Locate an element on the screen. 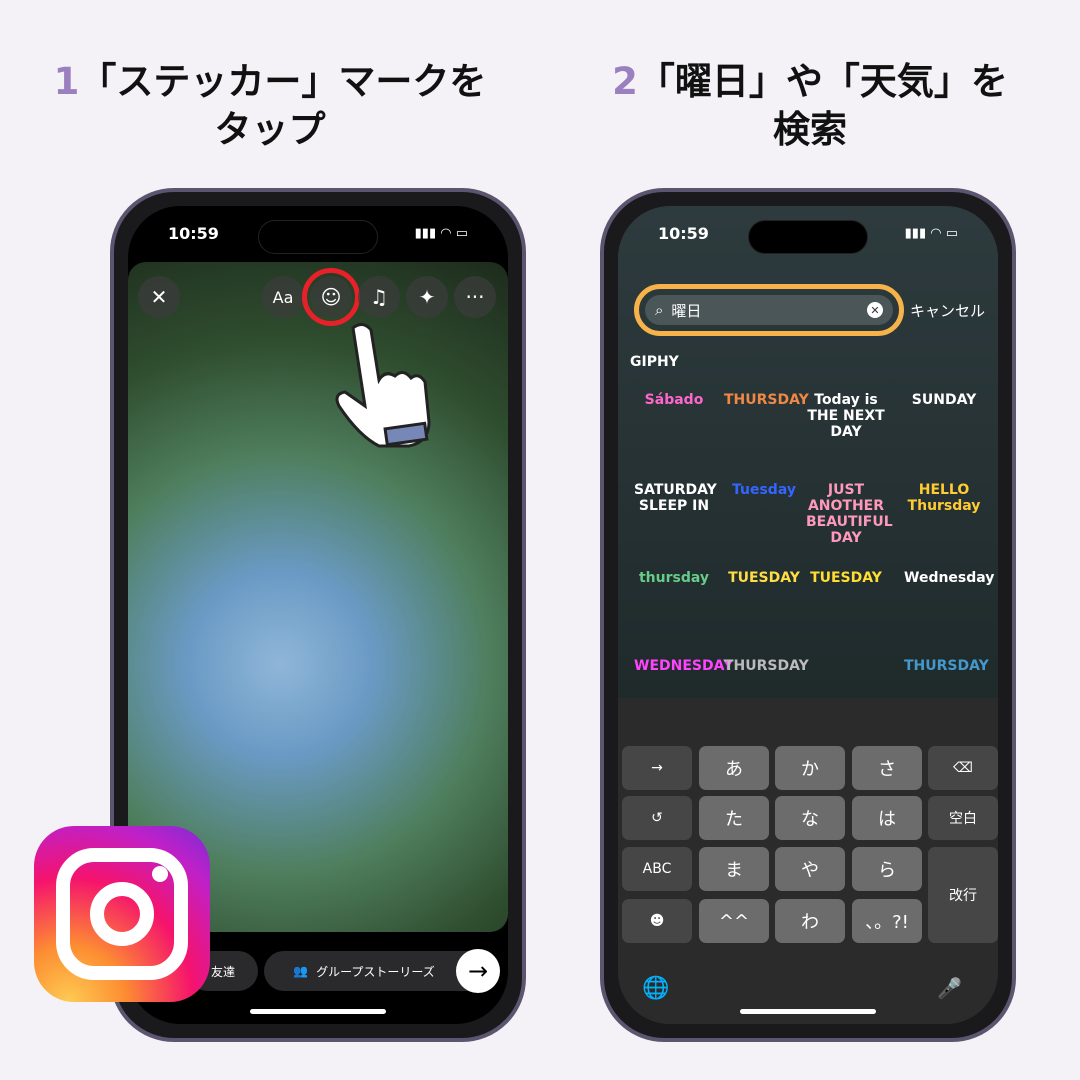  giphy-sticker: Wednesday is located at coordinates (949, 578).